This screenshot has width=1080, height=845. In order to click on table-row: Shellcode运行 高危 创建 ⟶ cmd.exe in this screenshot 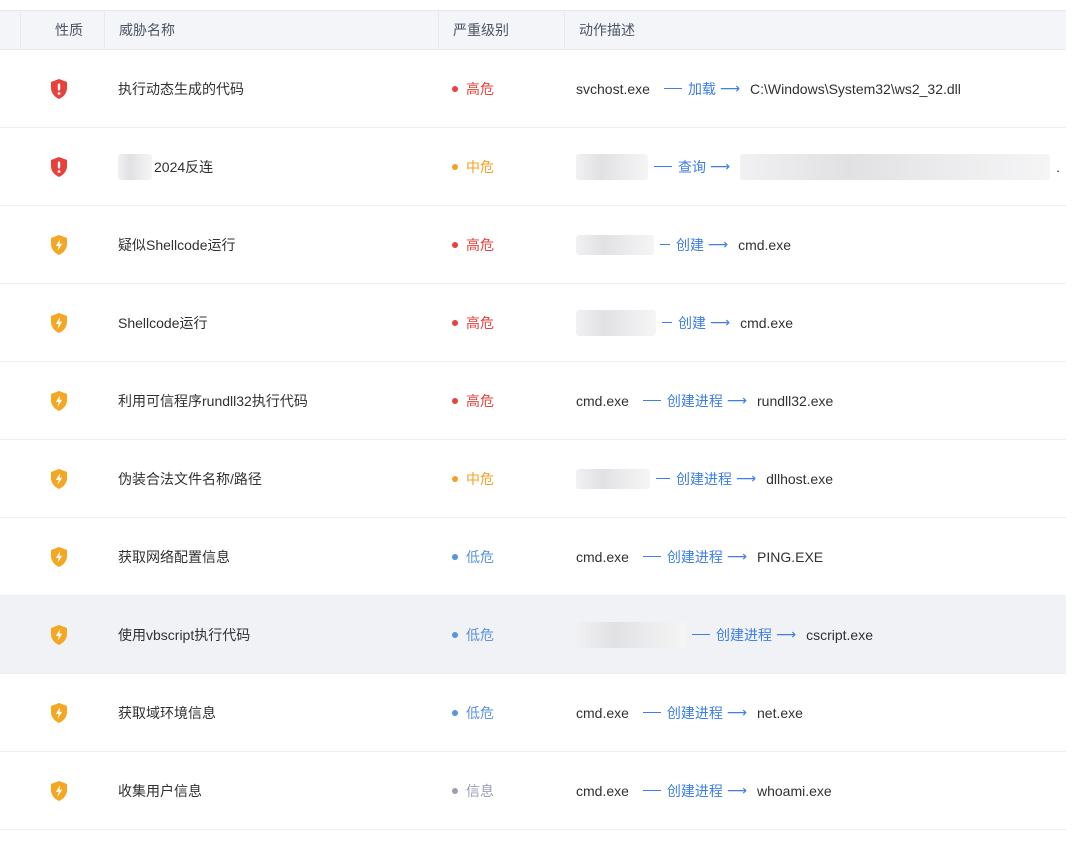, I will do `click(533, 323)`.